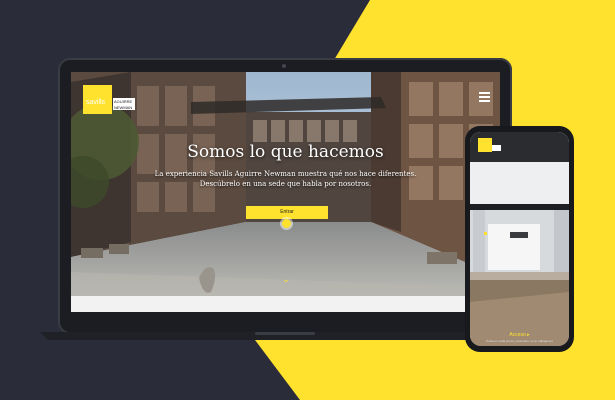 The width and height of the screenshot is (615, 400). Describe the element at coordinates (285, 152) in the screenshot. I see `hero-title: Somos lo que hacemos` at that location.